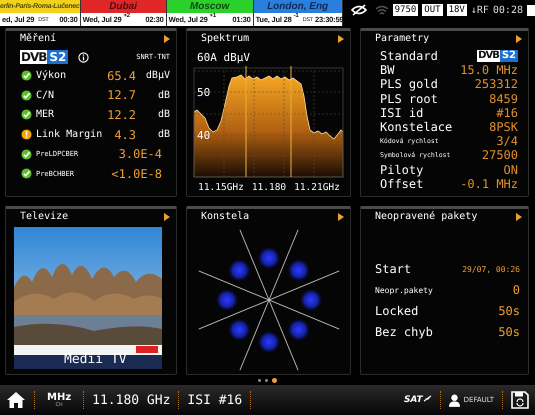 This screenshot has width=535, height=415. Describe the element at coordinates (358, 10) in the screenshot. I see `eye-off-icon` at that location.